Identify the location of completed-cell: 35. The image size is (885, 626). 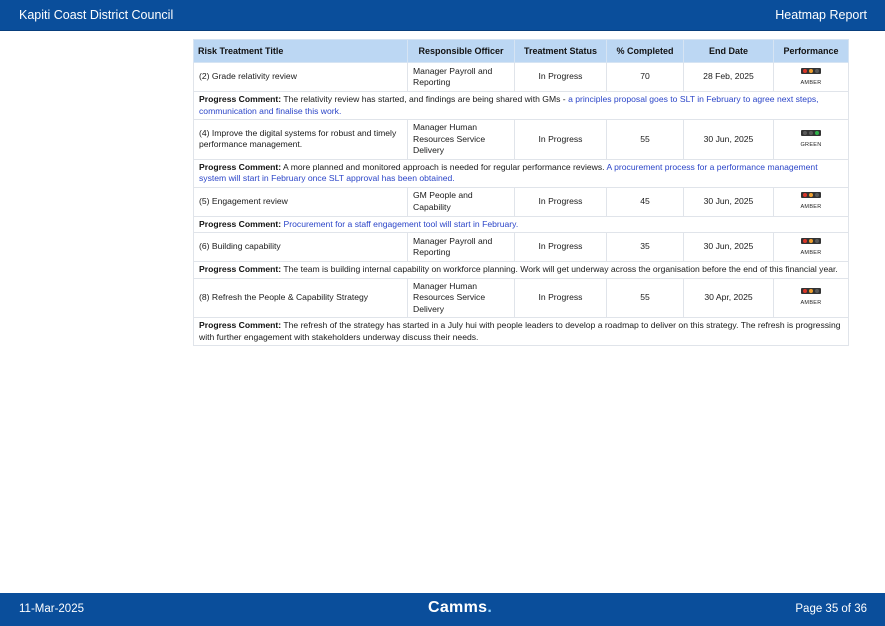
(645, 247).